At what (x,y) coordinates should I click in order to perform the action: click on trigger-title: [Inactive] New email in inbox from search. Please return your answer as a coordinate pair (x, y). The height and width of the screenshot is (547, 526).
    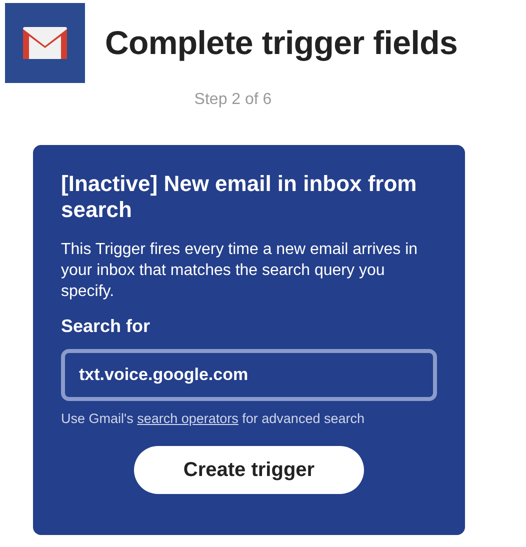
    Looking at the image, I should click on (239, 197).